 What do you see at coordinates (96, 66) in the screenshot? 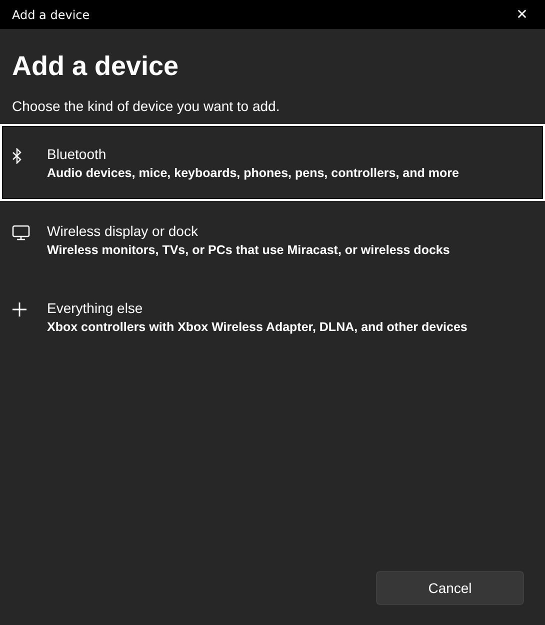
I see `page-heading: Add a device` at bounding box center [96, 66].